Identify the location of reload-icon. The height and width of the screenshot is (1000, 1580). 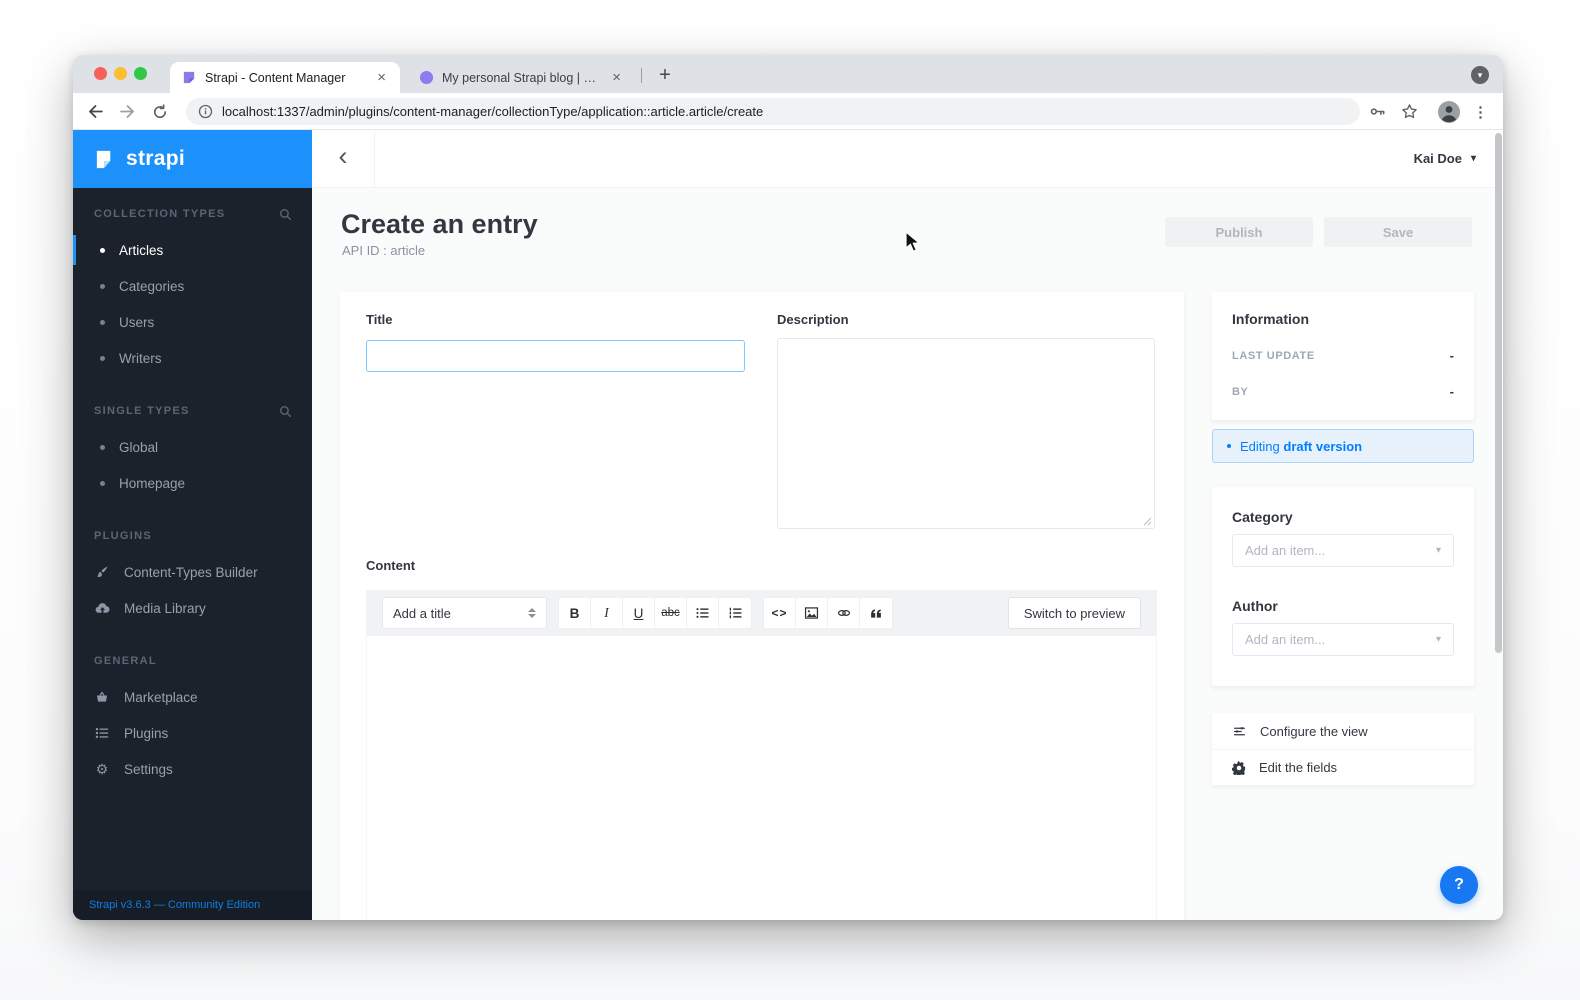
(159, 111).